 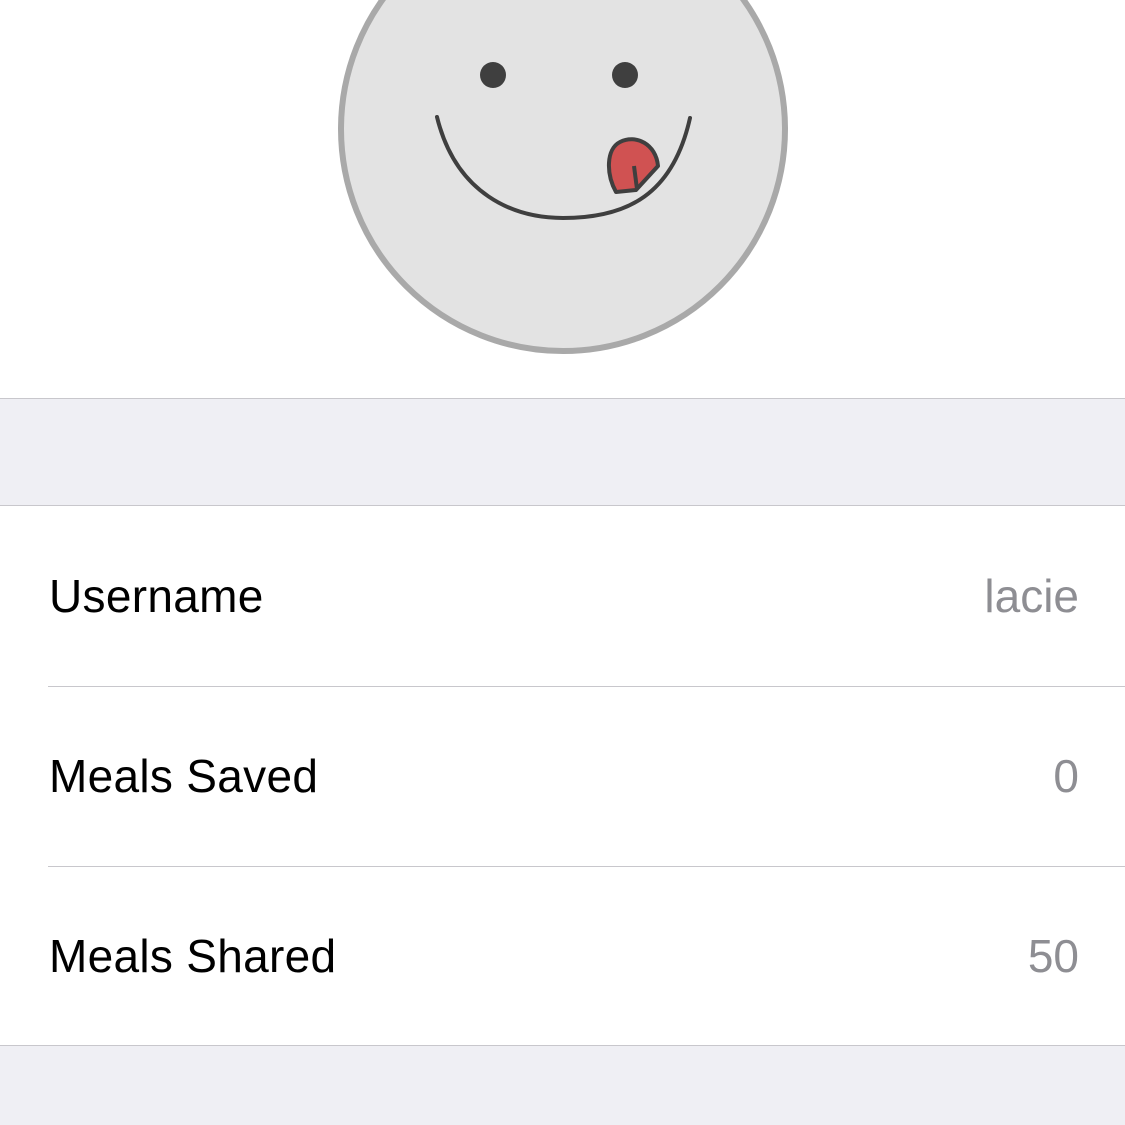 I want to click on meals-saved-value: 0, so click(x=1066, y=776).